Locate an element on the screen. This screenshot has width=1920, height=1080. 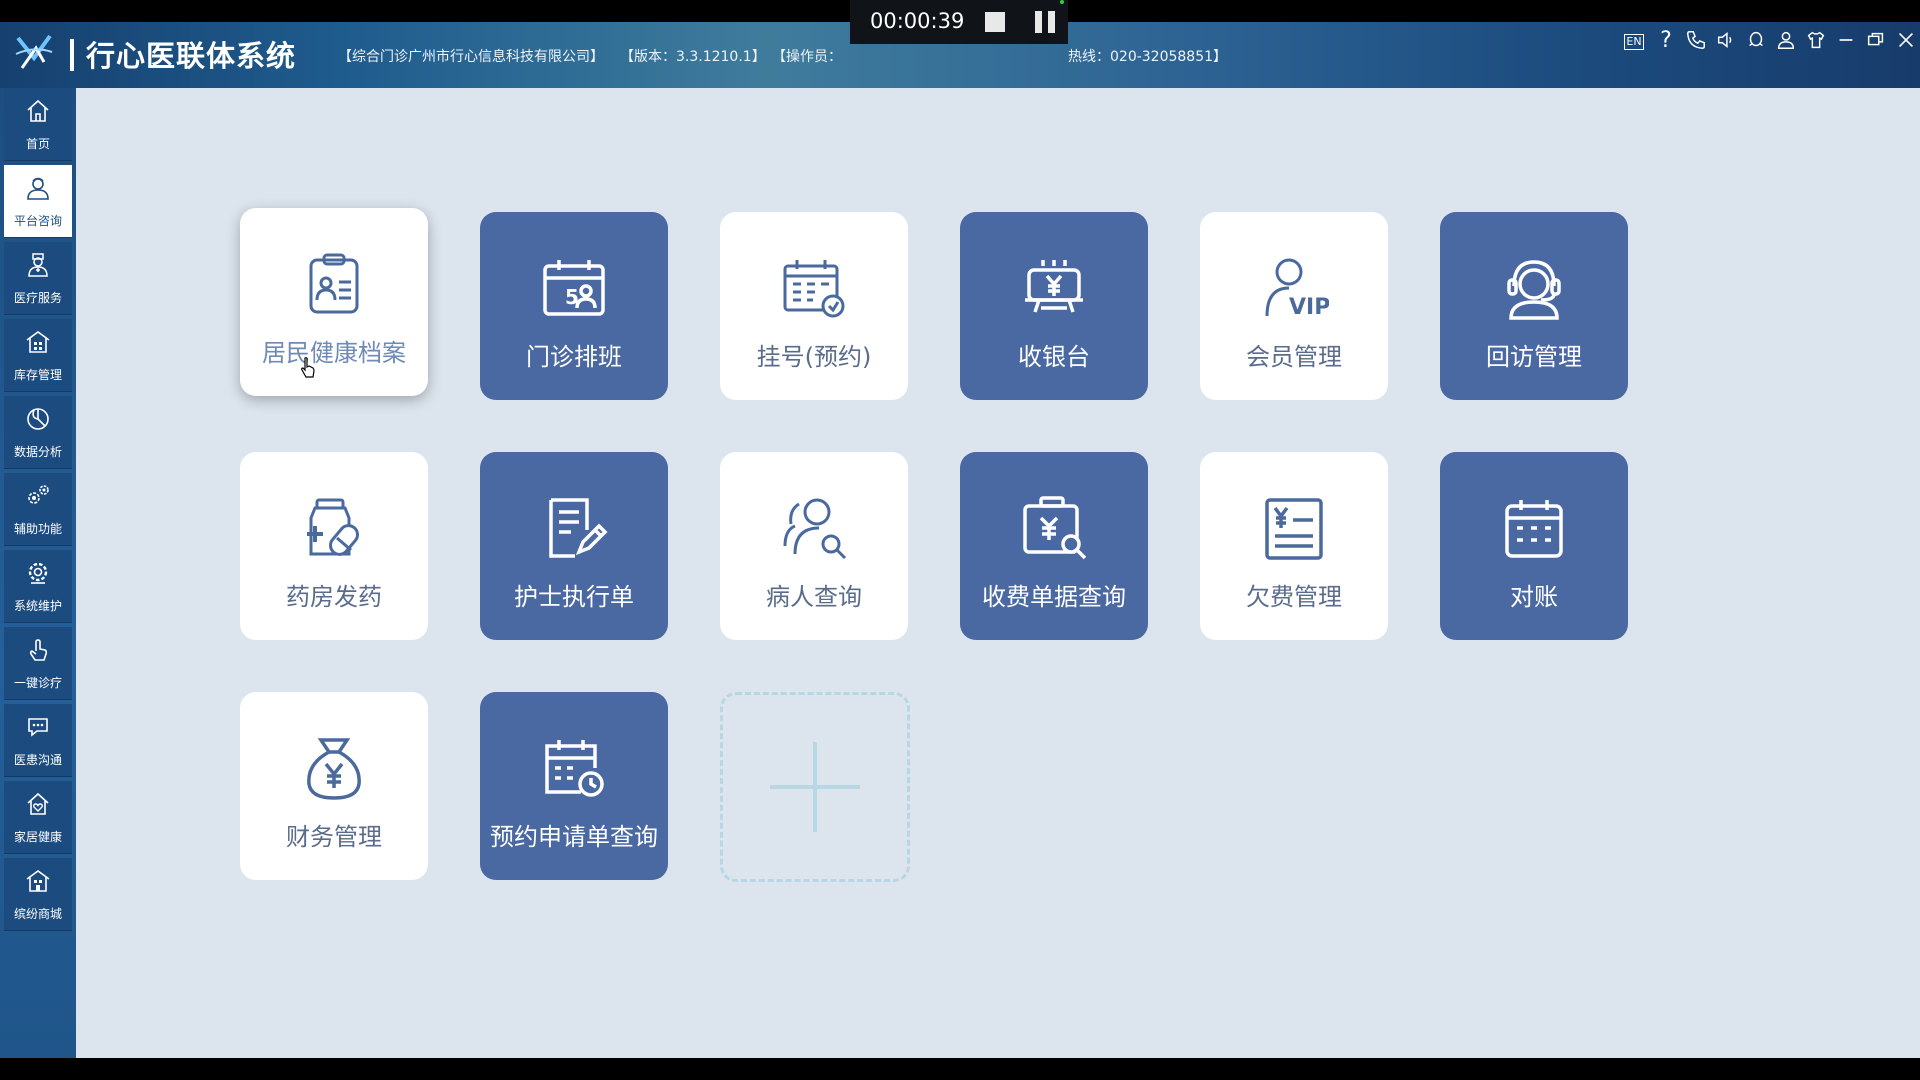
sidebar-item-inventory: 库存管理 is located at coordinates (38, 355).